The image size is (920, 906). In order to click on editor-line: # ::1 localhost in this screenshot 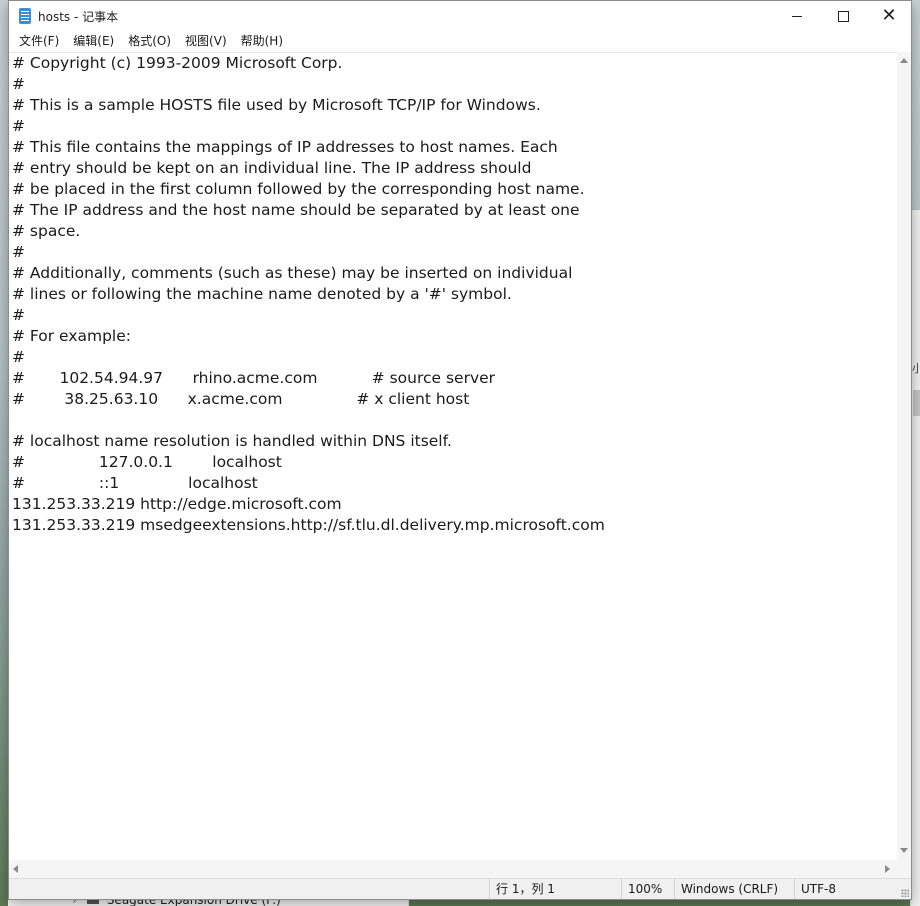, I will do `click(135, 483)`.